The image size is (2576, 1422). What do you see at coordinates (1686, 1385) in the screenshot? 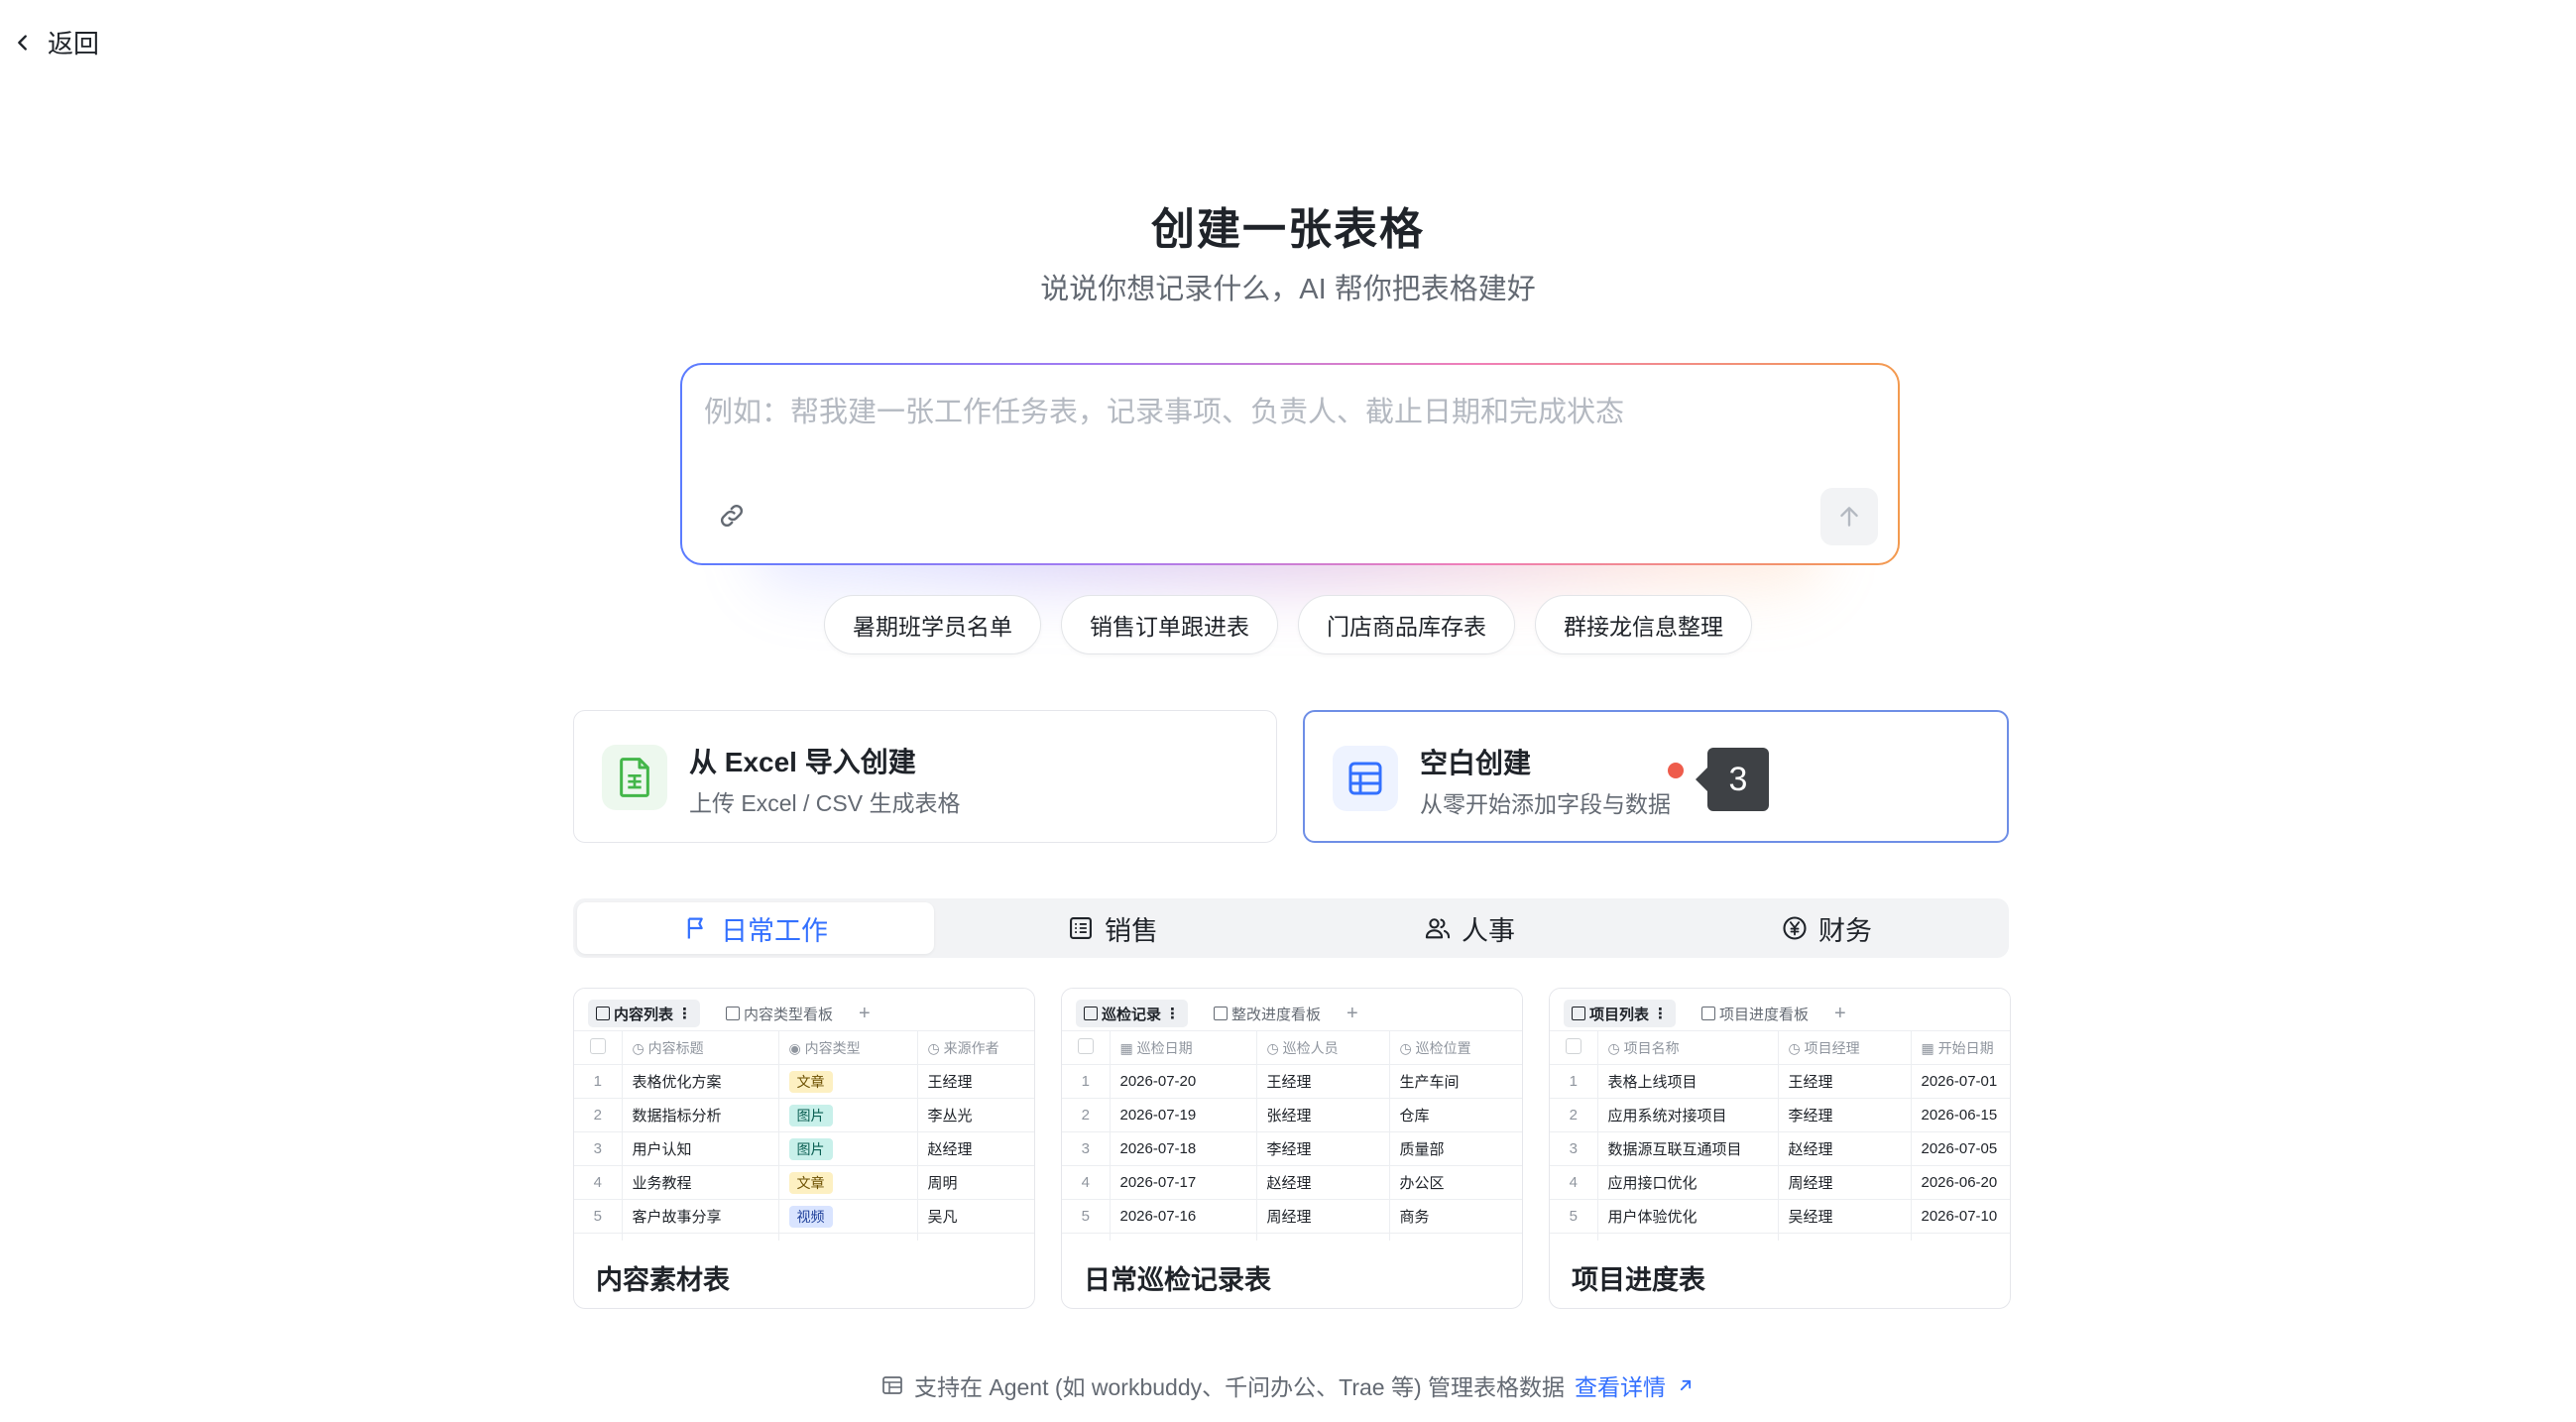
I see `external-link-icon` at bounding box center [1686, 1385].